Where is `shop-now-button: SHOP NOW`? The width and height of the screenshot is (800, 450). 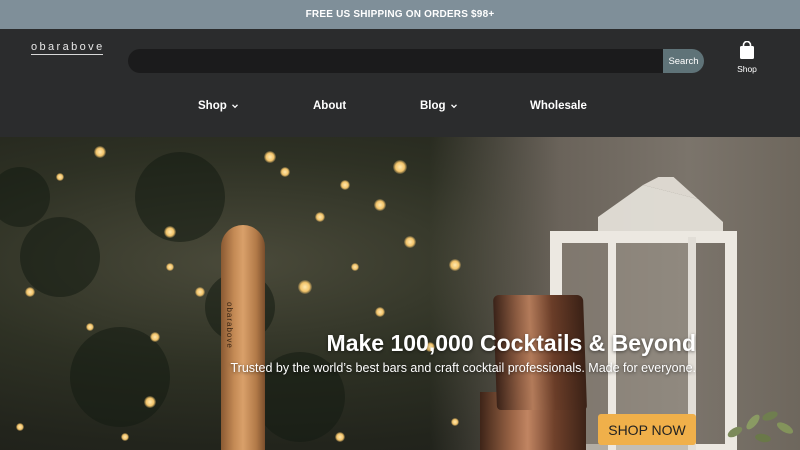
shop-now-button: SHOP NOW is located at coordinates (647, 429).